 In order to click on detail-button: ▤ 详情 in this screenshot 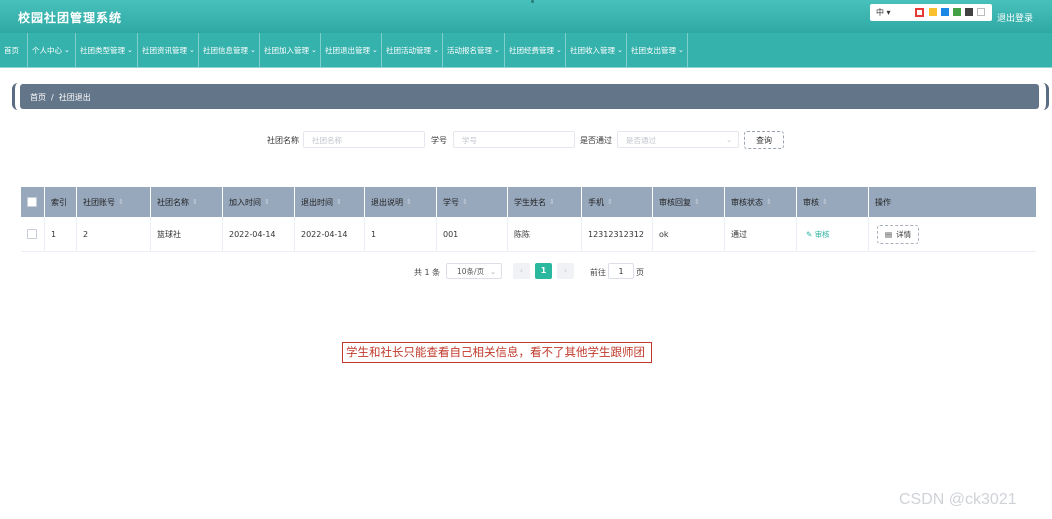, I will do `click(898, 234)`.